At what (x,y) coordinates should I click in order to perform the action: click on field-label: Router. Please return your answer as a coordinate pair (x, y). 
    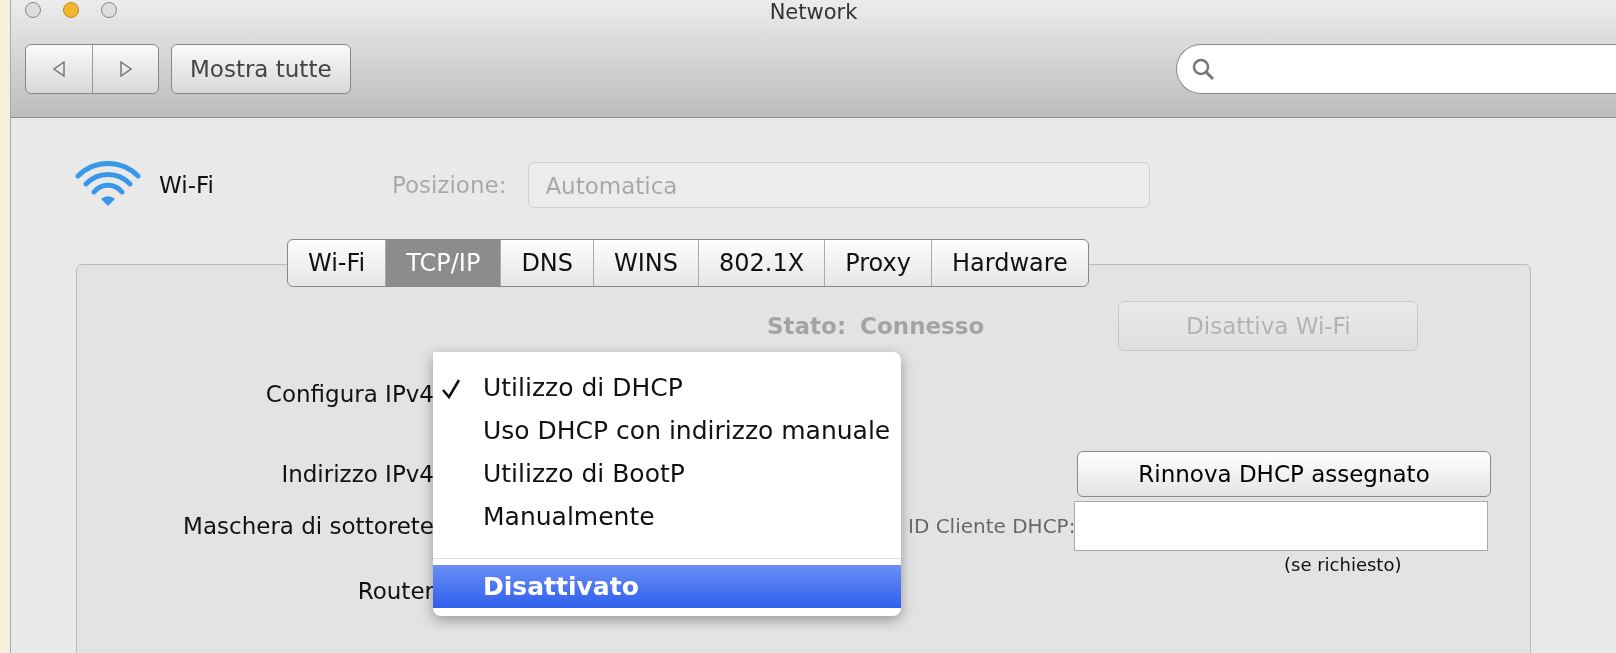
    Looking at the image, I should click on (395, 591).